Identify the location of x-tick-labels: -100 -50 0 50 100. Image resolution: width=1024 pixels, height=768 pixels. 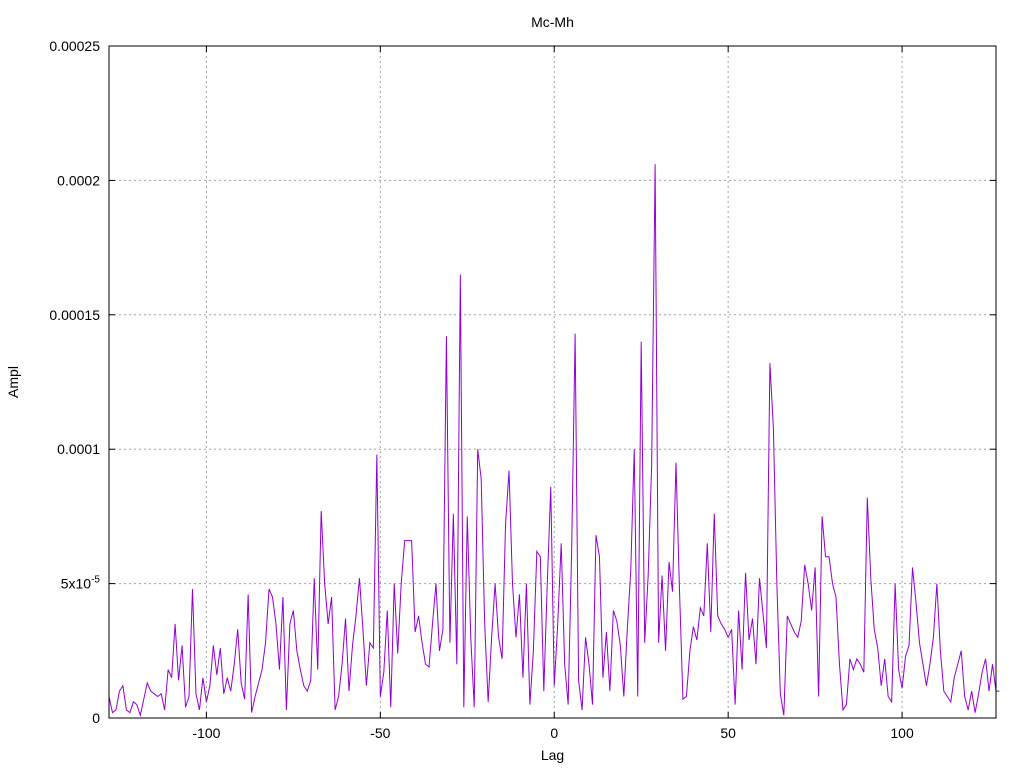
(553, 733).